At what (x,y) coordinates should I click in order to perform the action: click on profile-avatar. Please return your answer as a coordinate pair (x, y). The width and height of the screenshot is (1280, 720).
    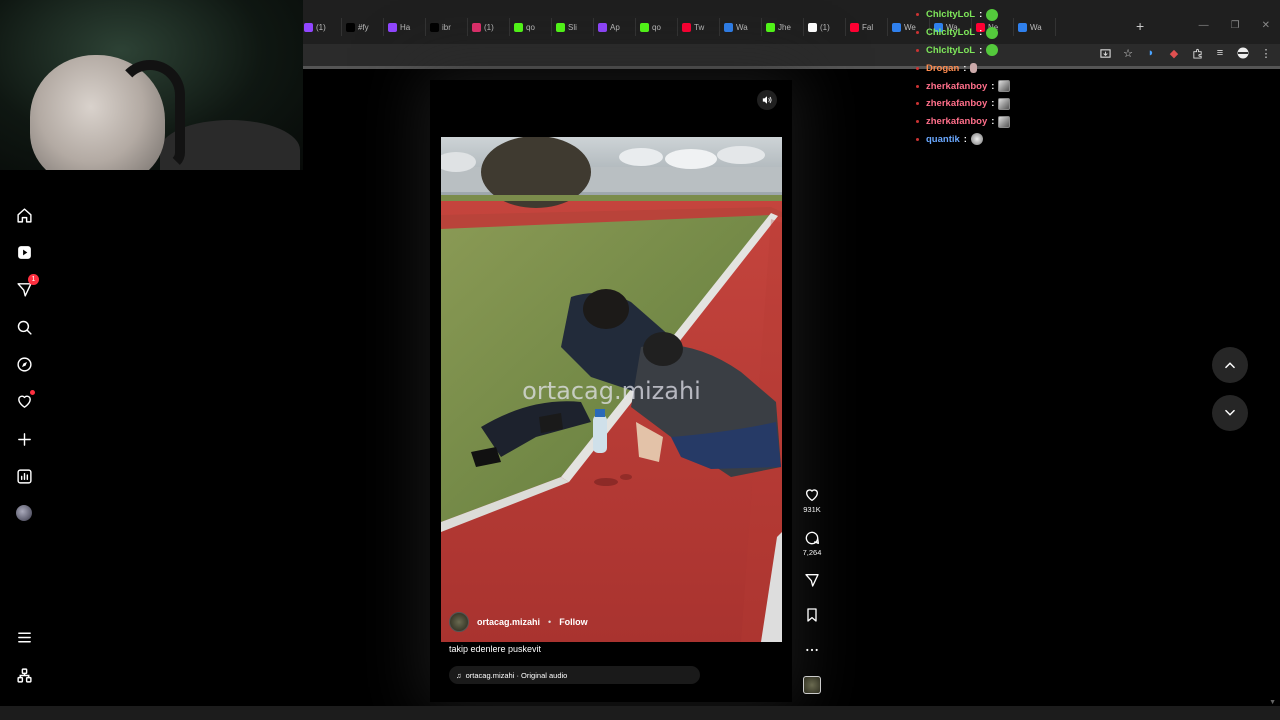
    Looking at the image, I should click on (24, 513).